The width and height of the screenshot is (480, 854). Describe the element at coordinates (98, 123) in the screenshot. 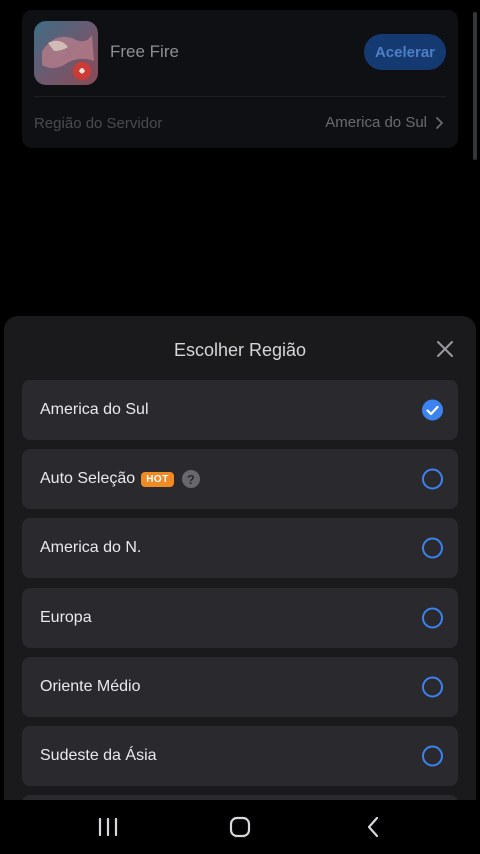

I see `server-region-label: Região do Servidor` at that location.